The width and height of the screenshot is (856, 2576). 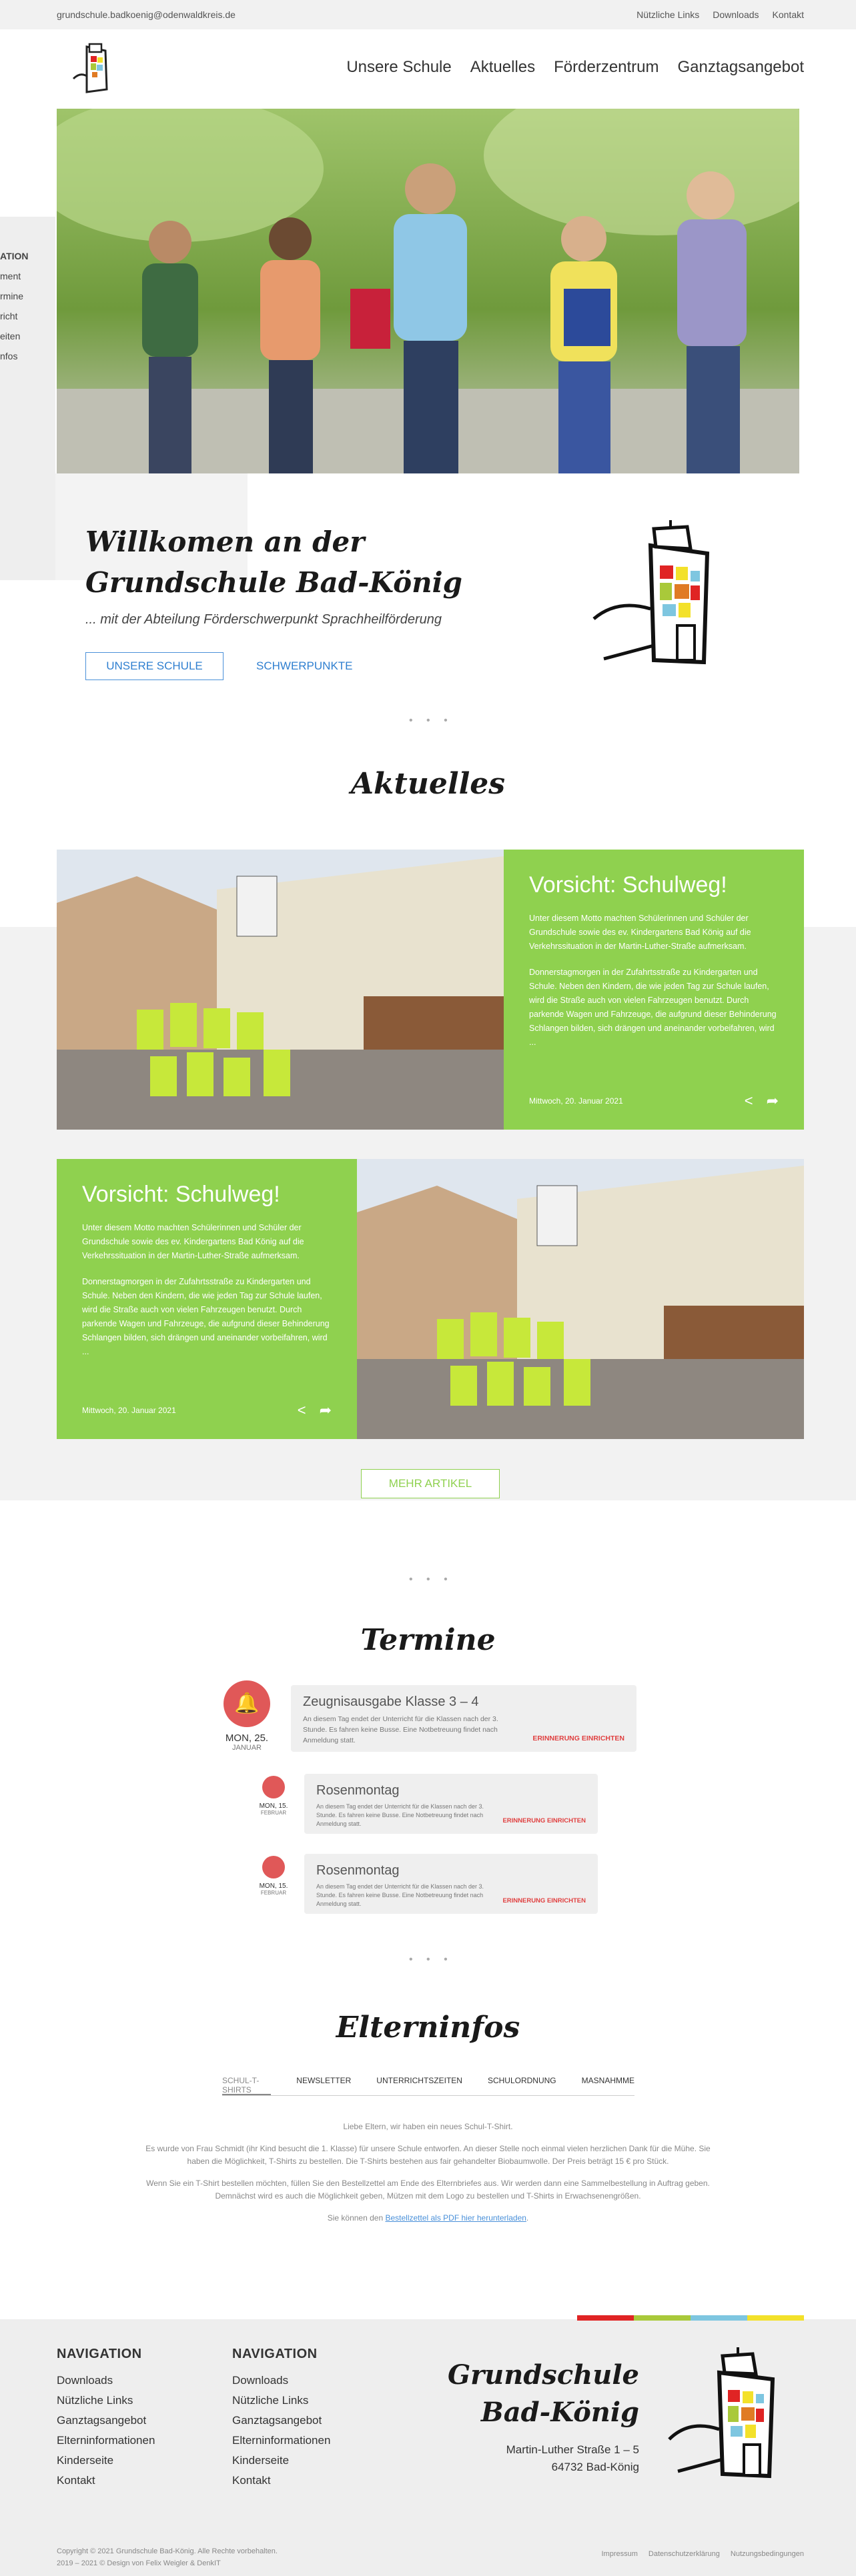 What do you see at coordinates (304, 666) in the screenshot?
I see `schwerpunkte-button: SCHWERPUNKTE` at bounding box center [304, 666].